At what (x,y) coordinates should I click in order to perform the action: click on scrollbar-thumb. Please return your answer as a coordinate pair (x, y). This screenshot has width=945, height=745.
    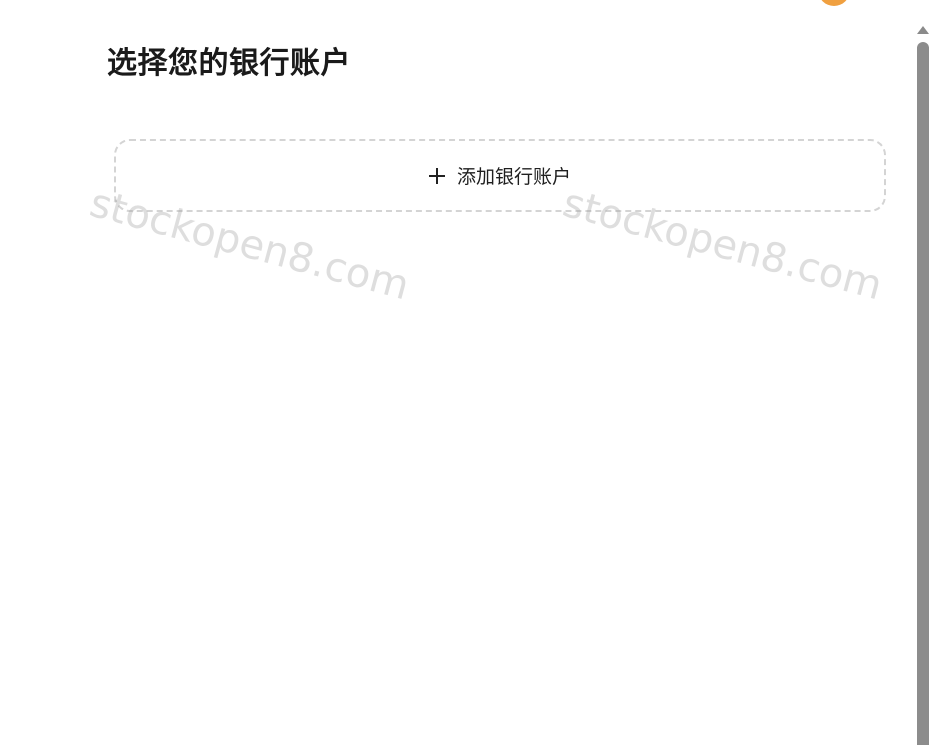
    Looking at the image, I should click on (923, 393).